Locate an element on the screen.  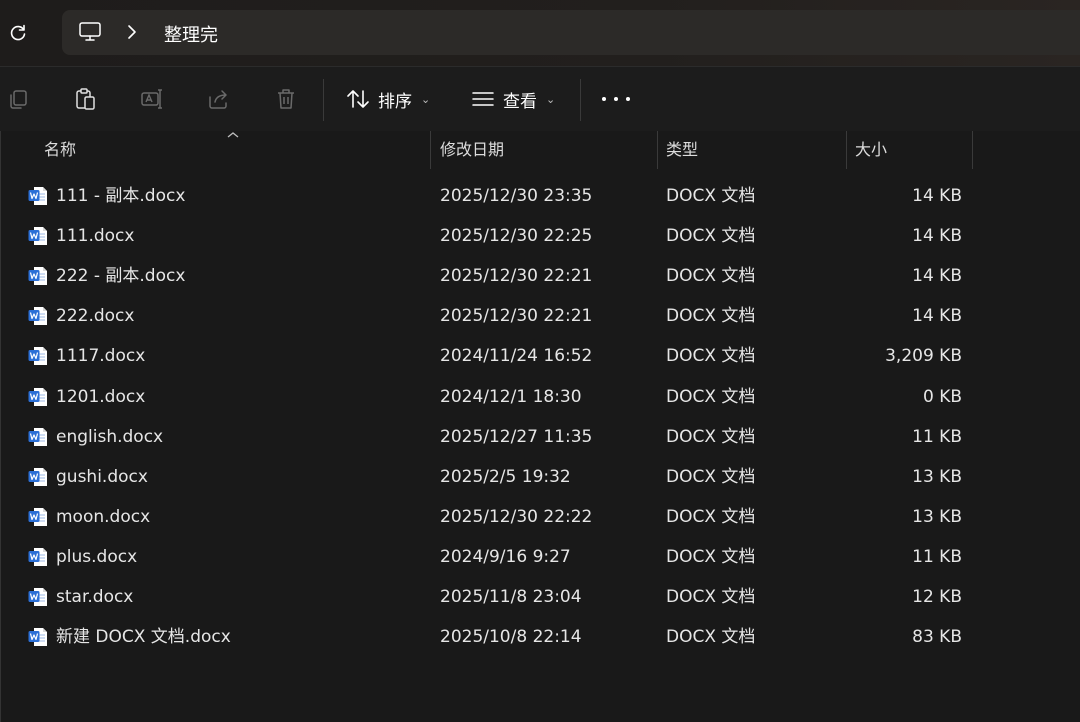
file-row: english.docx 2025/12/27 11:35 DOCX 文档 11 KB is located at coordinates (540, 437).